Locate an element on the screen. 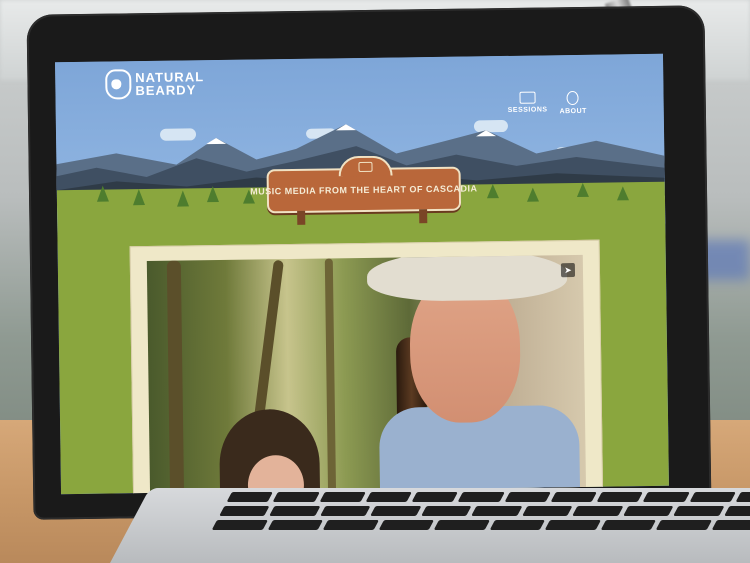 The height and width of the screenshot is (563, 750). nav-label-sessions: SESSIONS is located at coordinates (527, 110).